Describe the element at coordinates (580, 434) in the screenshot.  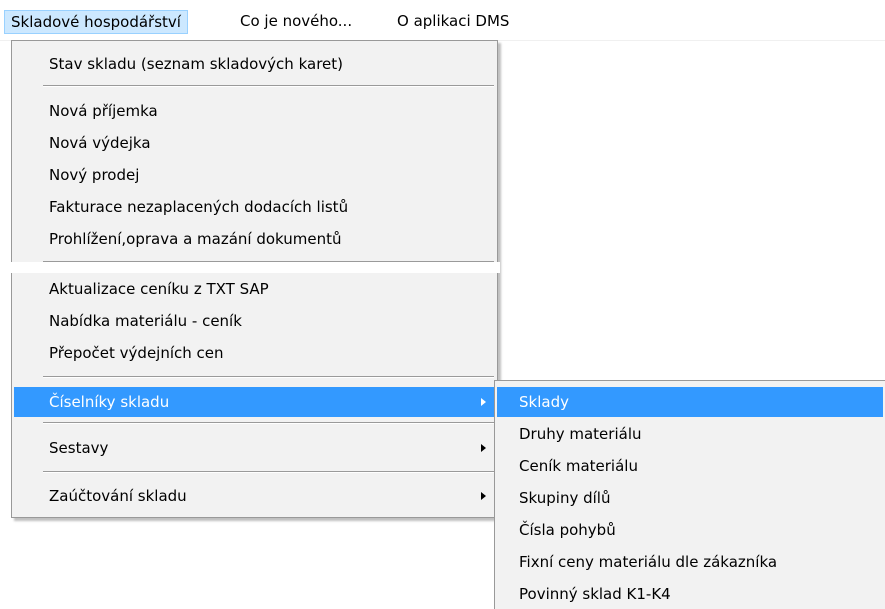
I see `submenu-item-label: Druhy materiálu` at that location.